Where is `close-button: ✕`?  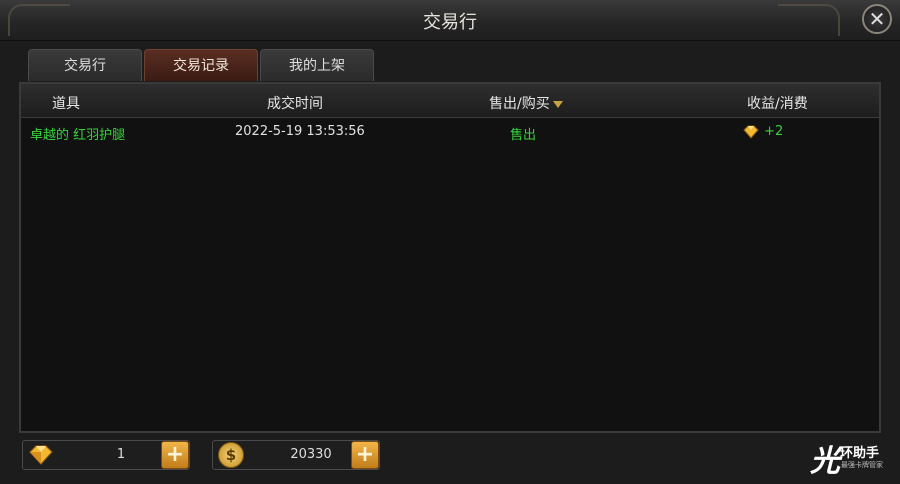
close-button: ✕ is located at coordinates (877, 19).